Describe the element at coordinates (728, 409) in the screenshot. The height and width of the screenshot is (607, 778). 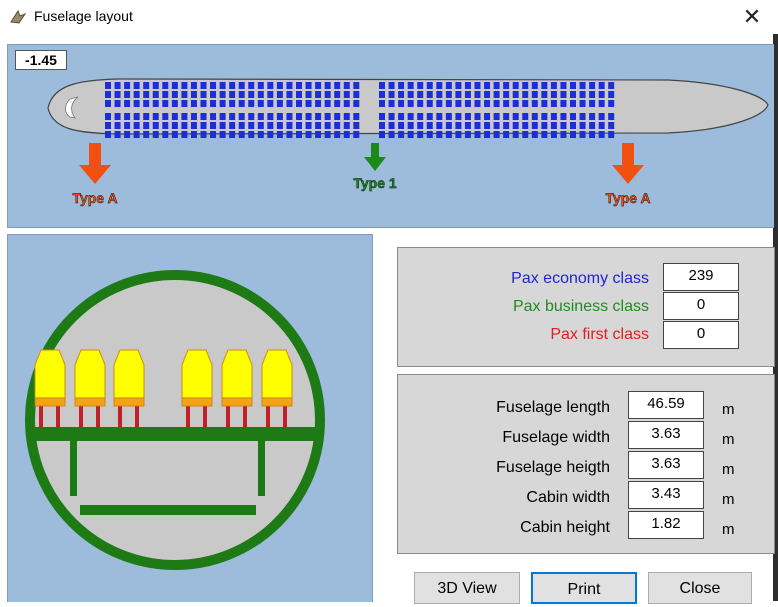
I see `fuselage-length-unit: m` at that location.